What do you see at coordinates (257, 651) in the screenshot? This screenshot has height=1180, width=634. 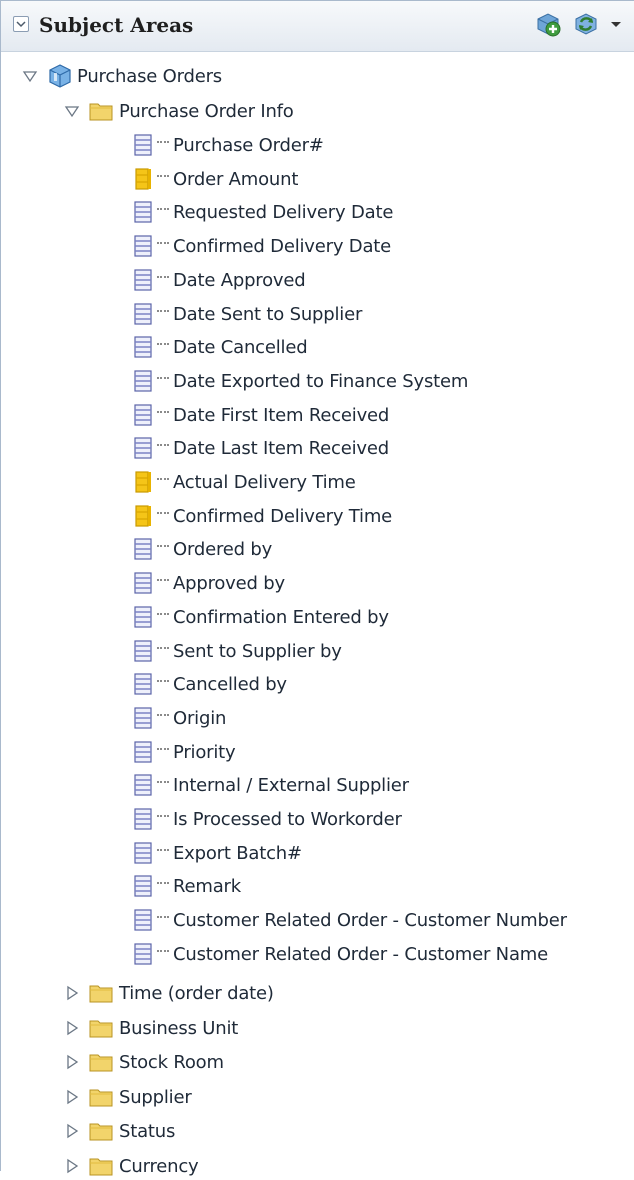 I see `tree-column-label: Sent to Supplier by` at bounding box center [257, 651].